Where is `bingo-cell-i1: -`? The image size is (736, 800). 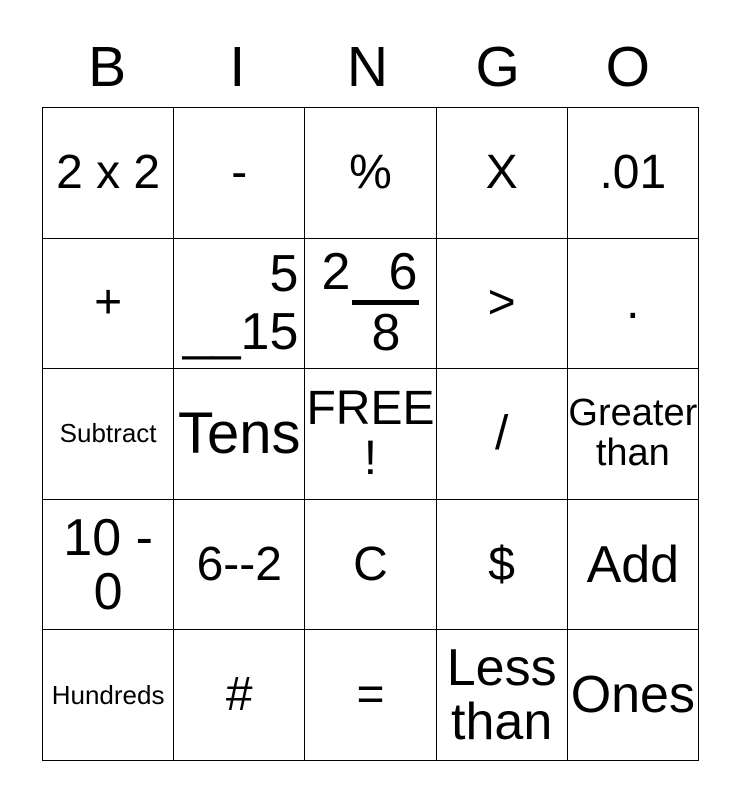 bingo-cell-i1: - is located at coordinates (239, 173).